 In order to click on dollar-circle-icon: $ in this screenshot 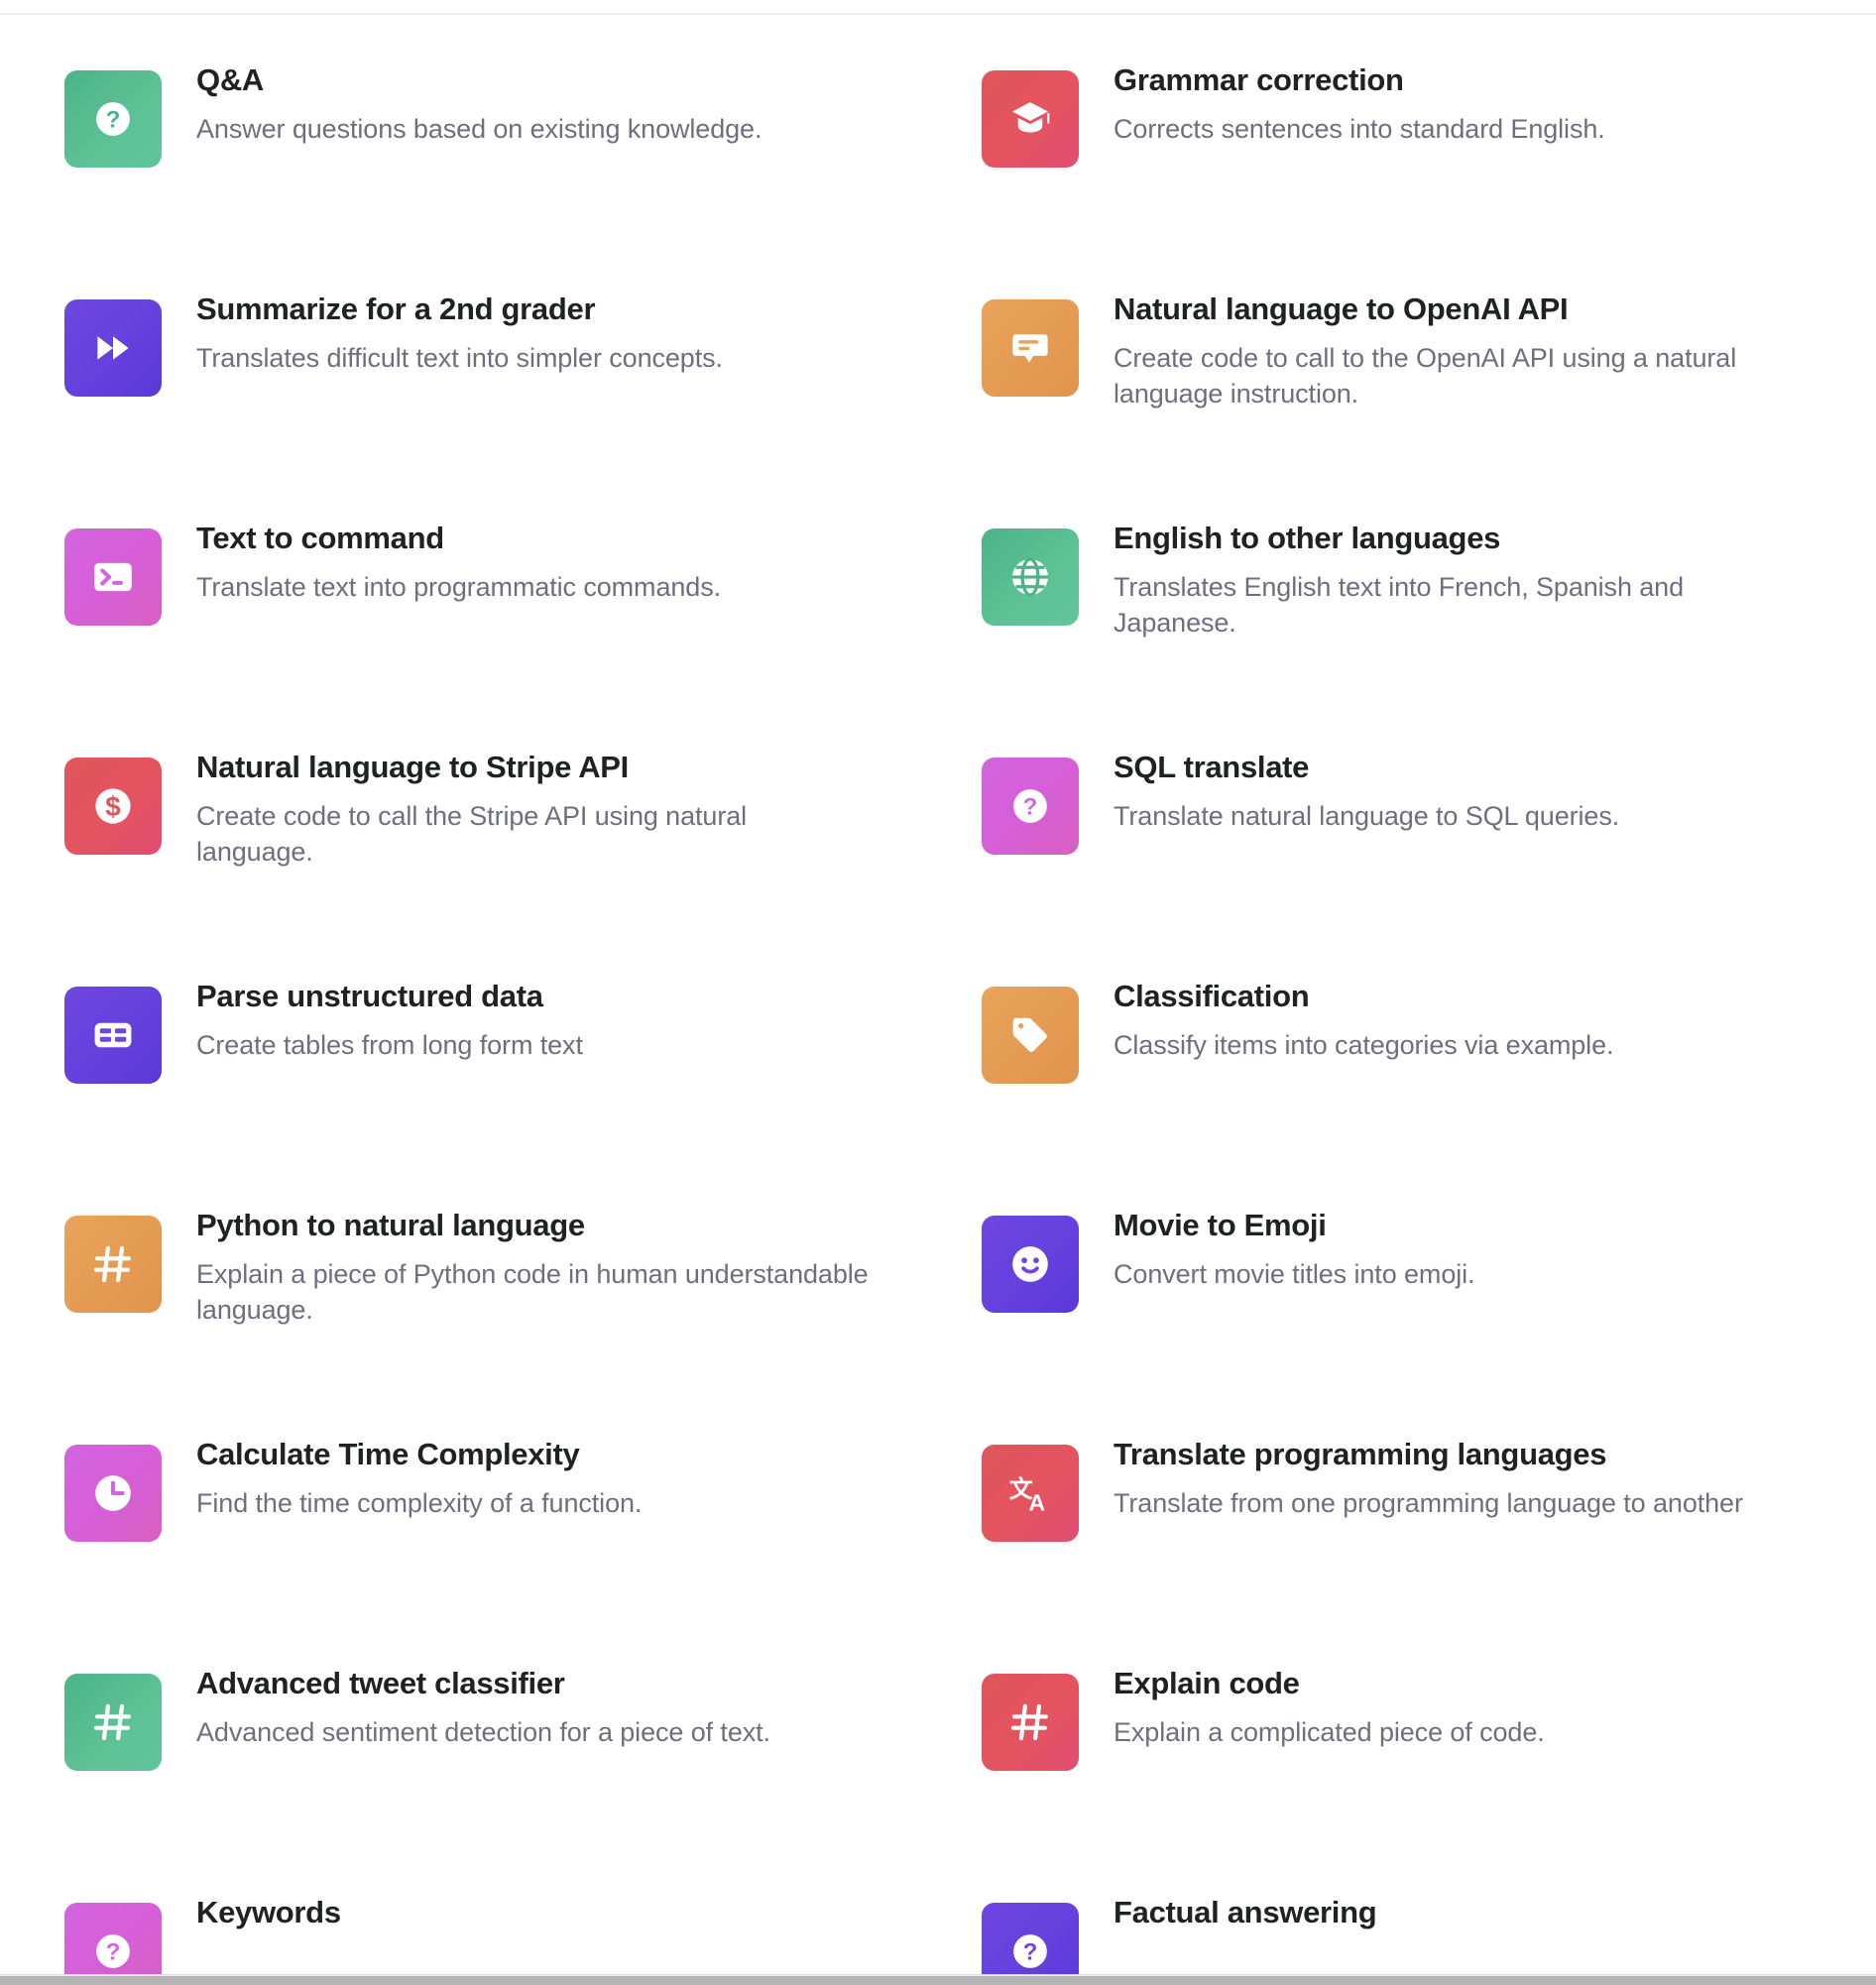, I will do `click(113, 806)`.